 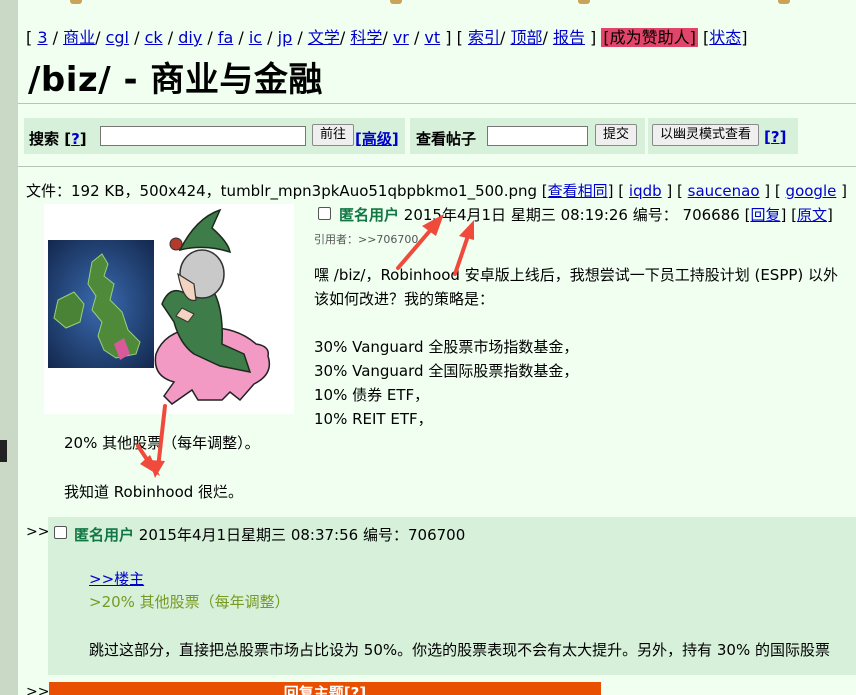 I want to click on op-body-line: 10% 债券 ETF，, so click(x=372, y=395).